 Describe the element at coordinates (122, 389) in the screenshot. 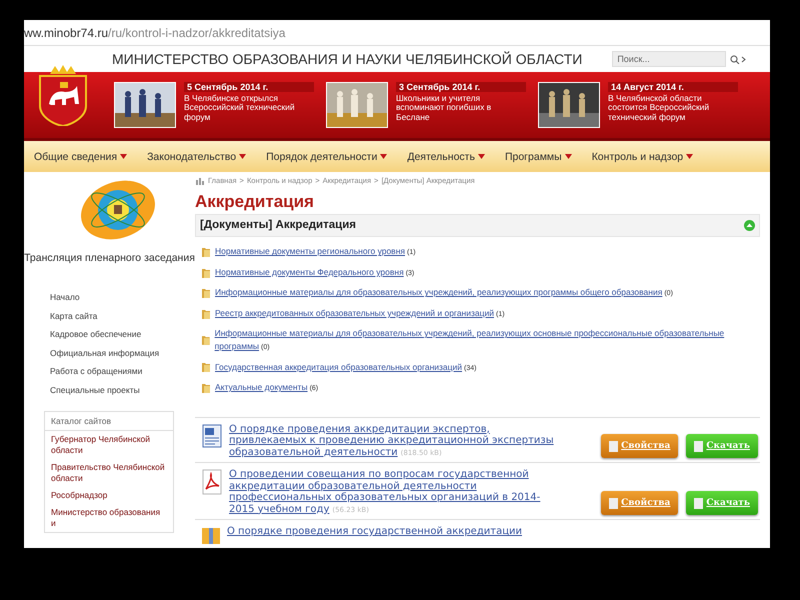

I see `sidebar-link: Специальные проекты` at that location.